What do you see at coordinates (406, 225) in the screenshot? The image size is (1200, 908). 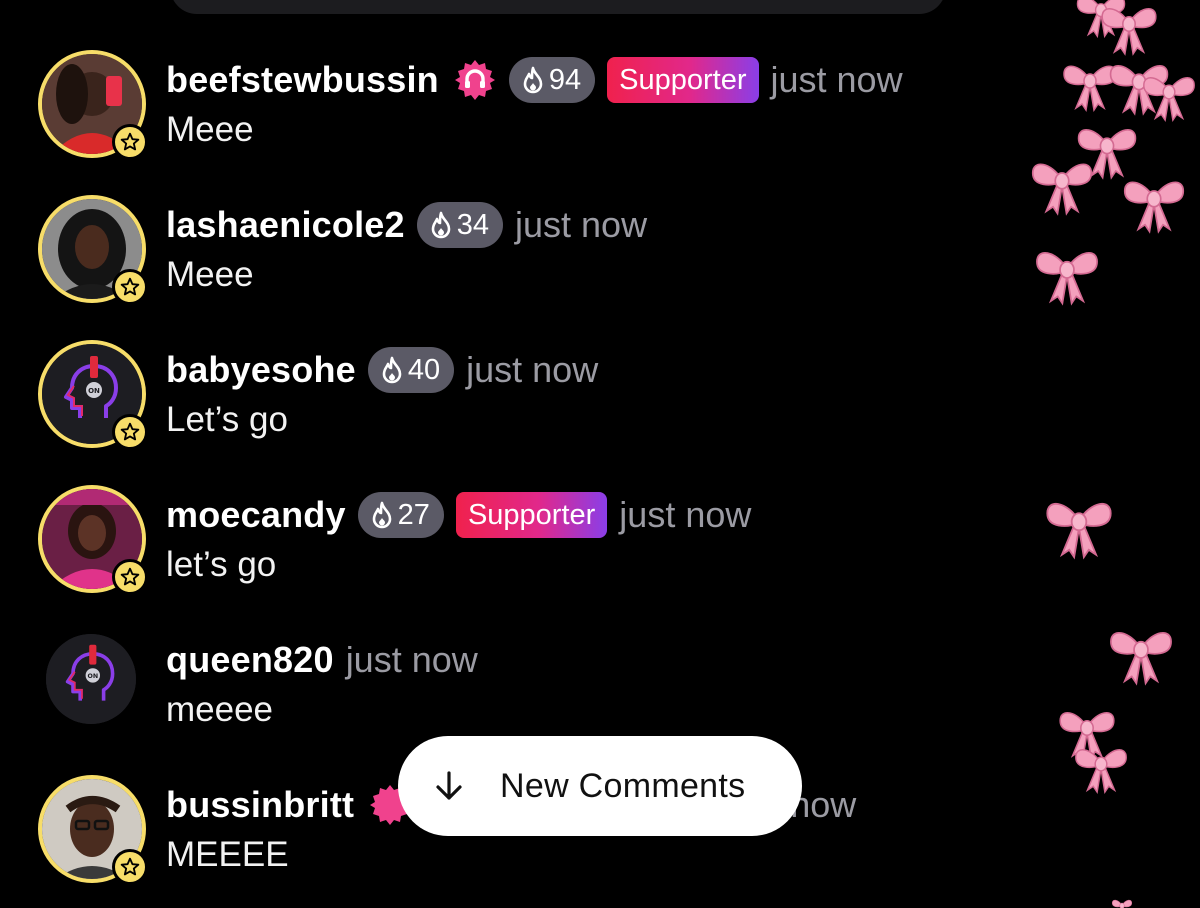 I see `comment-header: lashaenicole2 34 just now` at bounding box center [406, 225].